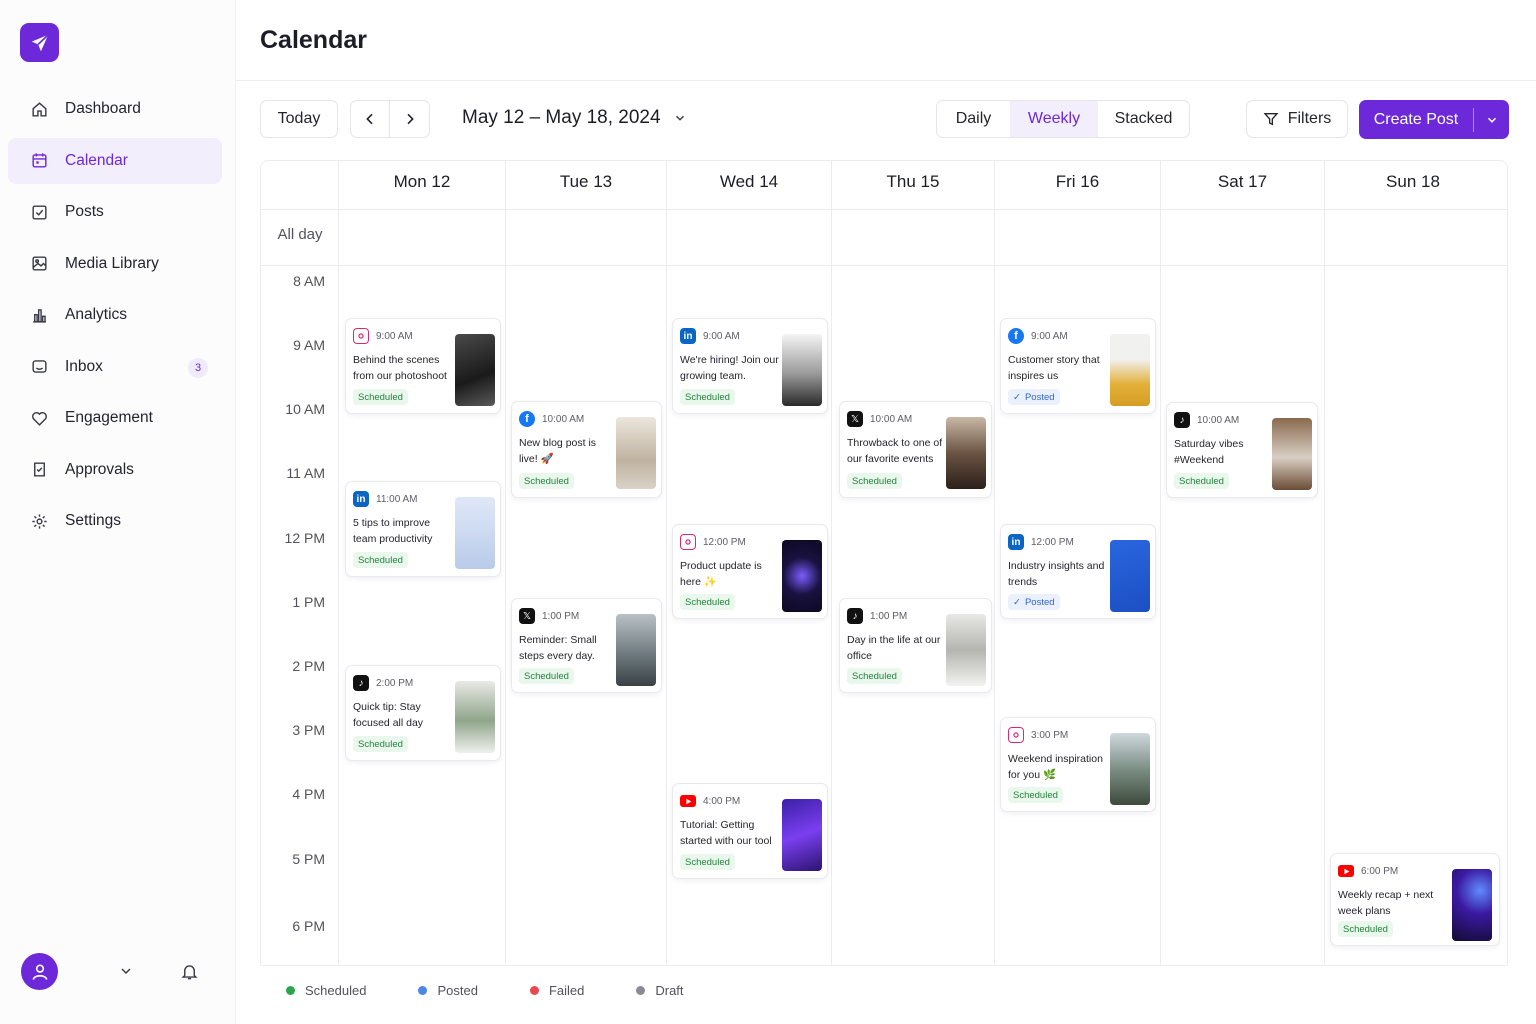 The image size is (1536, 1024). I want to click on chevron-down-icon, so click(126, 971).